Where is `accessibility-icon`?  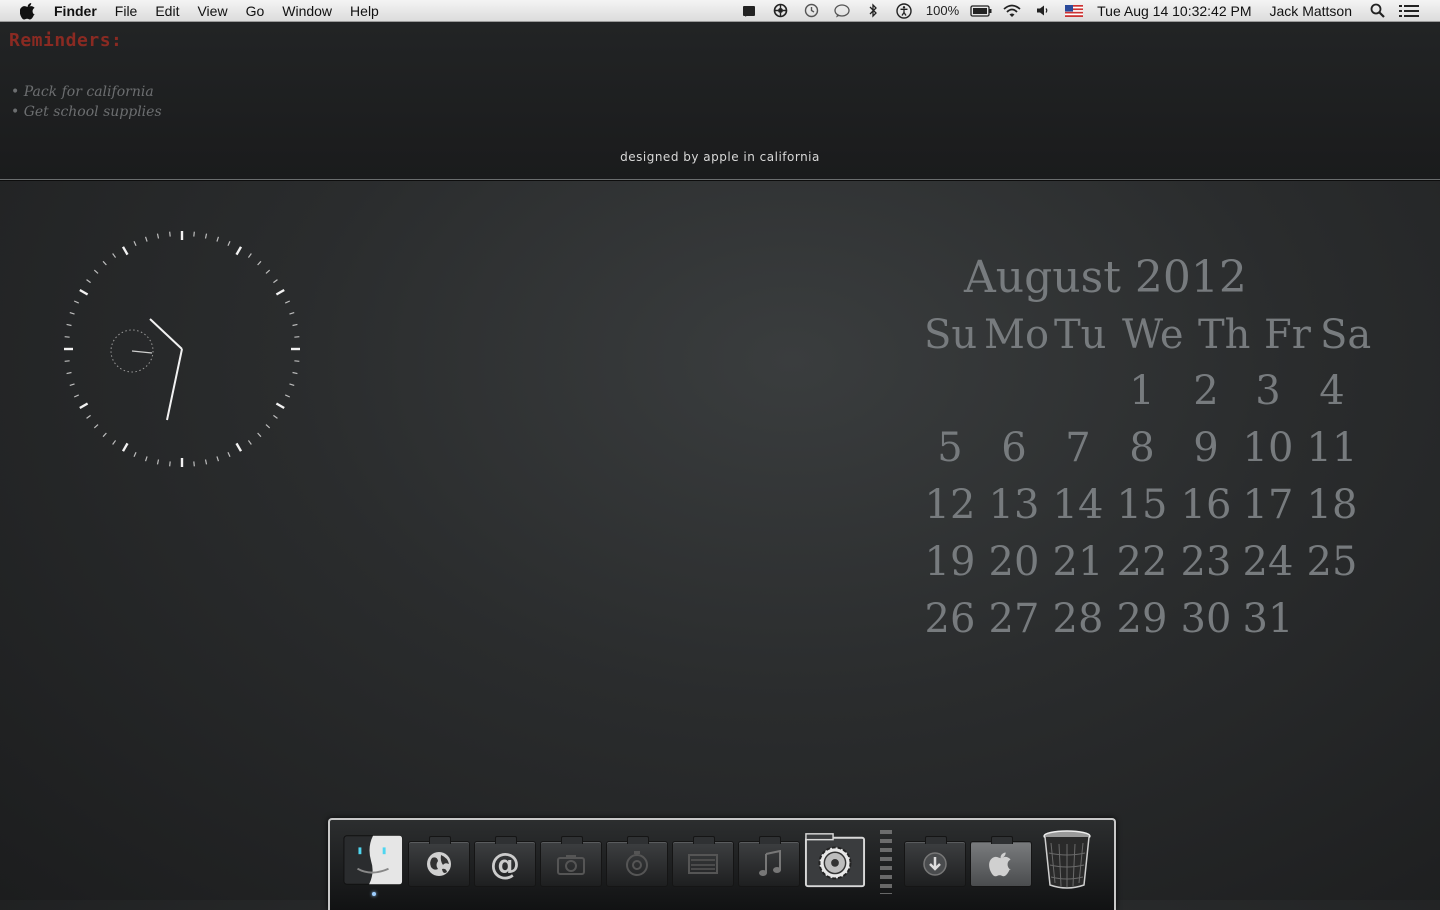 accessibility-icon is located at coordinates (904, 10).